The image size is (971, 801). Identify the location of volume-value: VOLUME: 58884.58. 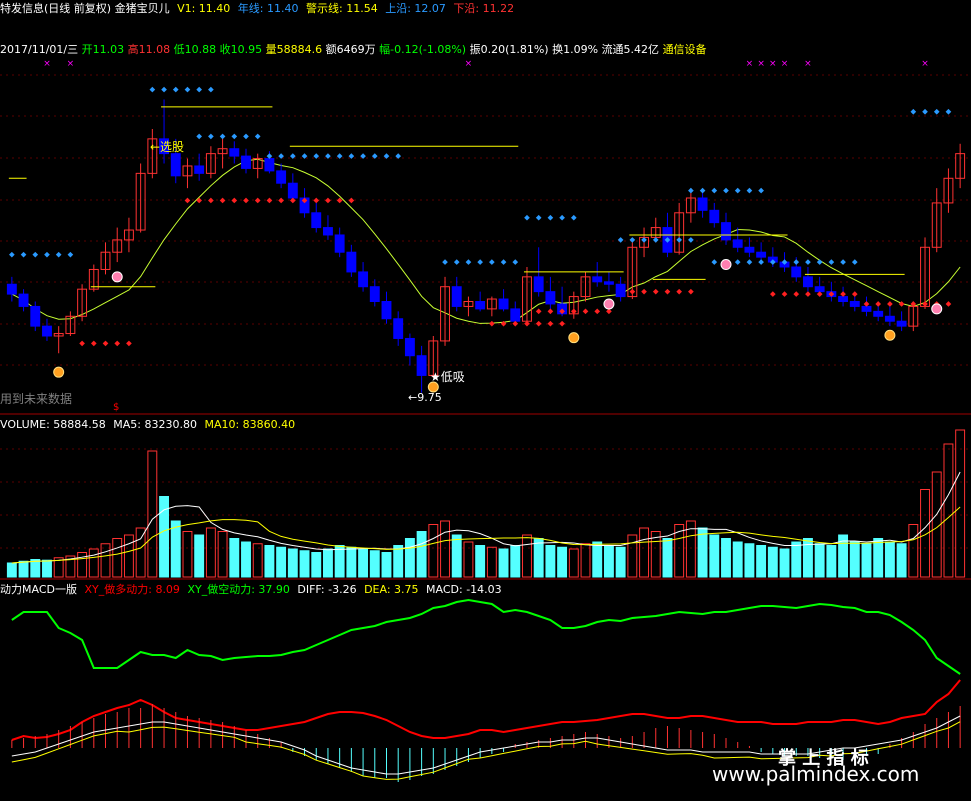
(53, 424).